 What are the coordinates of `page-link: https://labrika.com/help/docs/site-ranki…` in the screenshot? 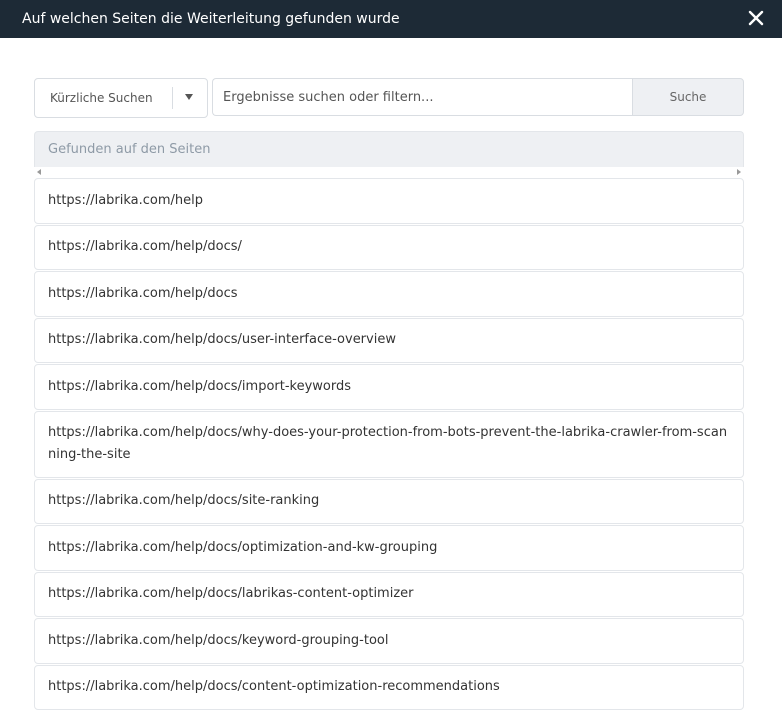 It's located at (183, 501).